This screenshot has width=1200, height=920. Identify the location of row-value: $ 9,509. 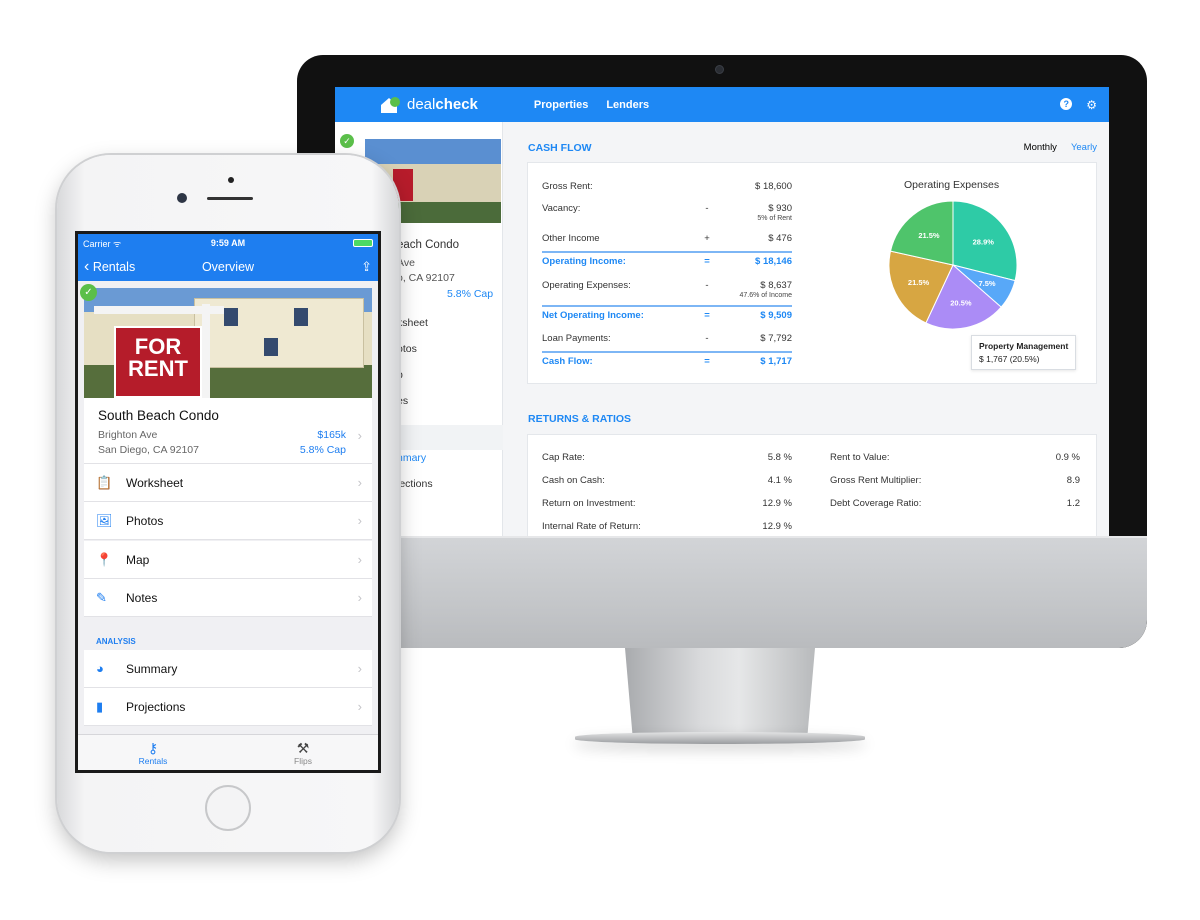
(776, 315).